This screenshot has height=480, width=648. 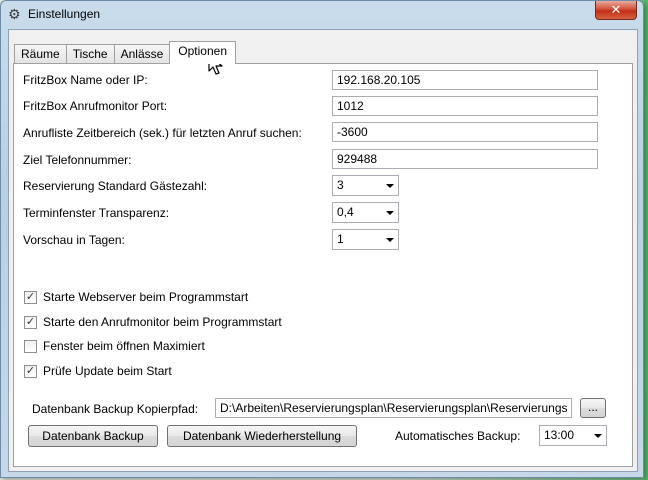 I want to click on backup-path-label: Datenbank Backup Kopierpfad:, so click(x=115, y=409).